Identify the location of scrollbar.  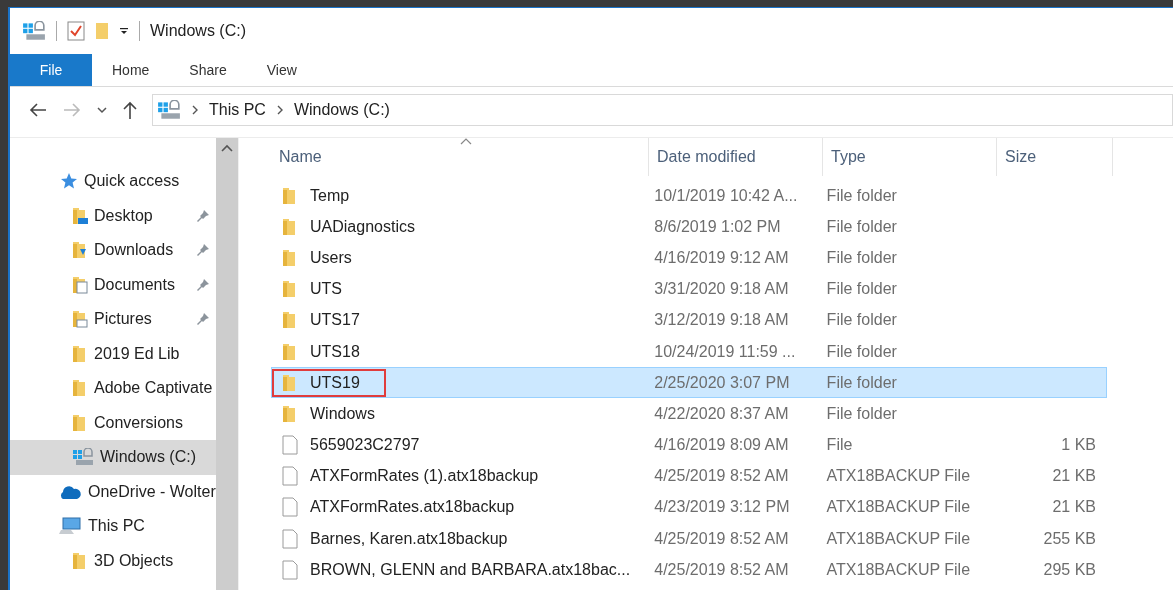
(227, 364).